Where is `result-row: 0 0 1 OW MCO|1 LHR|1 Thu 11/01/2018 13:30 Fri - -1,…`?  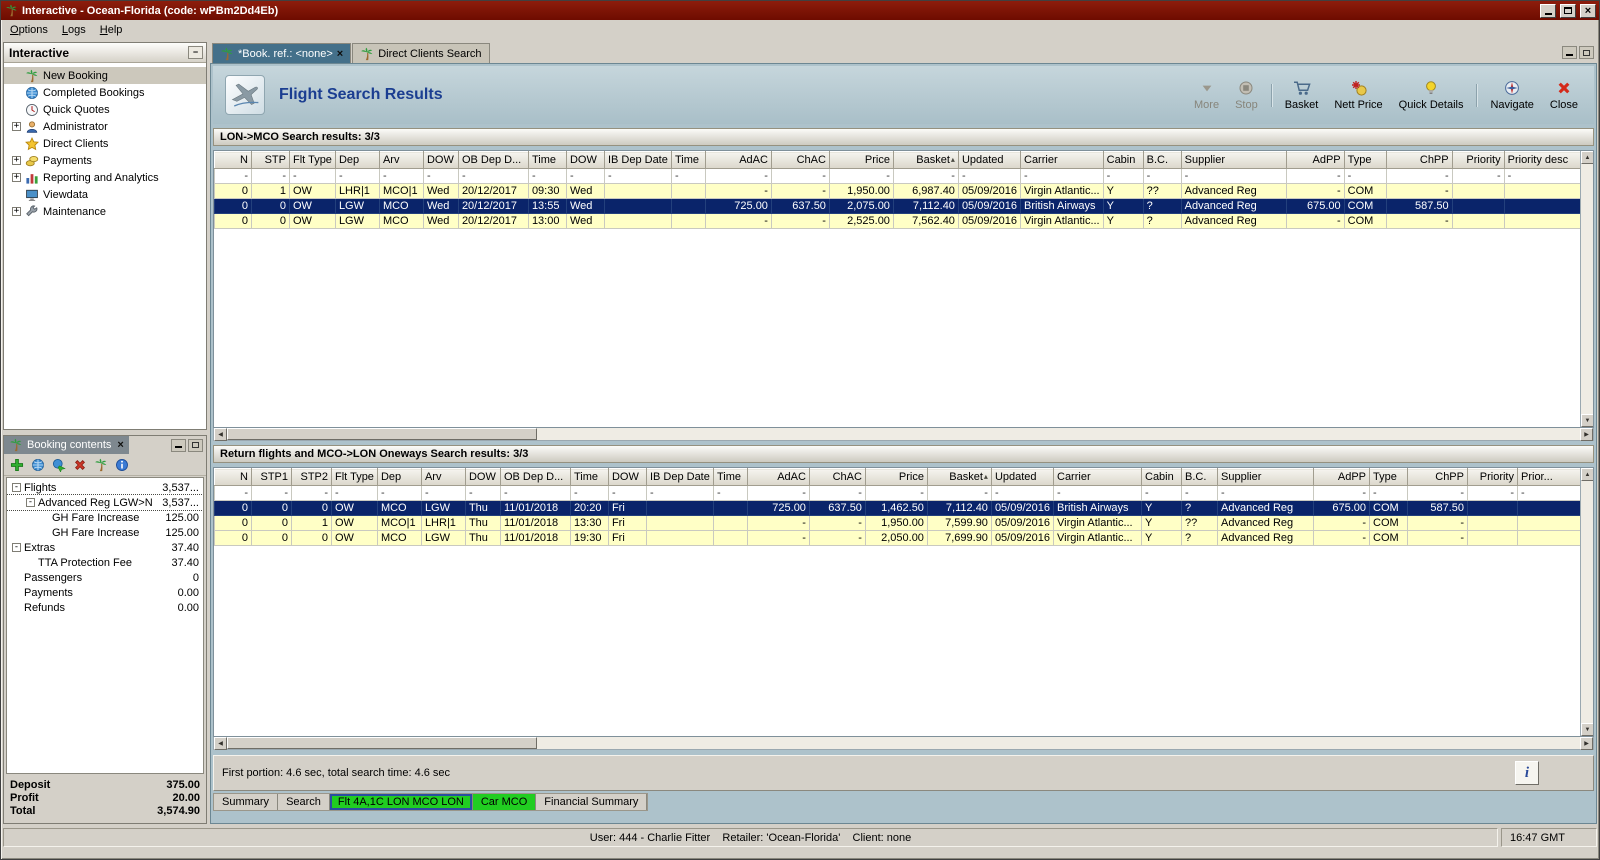
result-row: 0 0 1 OW MCO|1 LHR|1 Thu 11/01/2018 13:30 Fri - -1,… is located at coordinates (901, 523).